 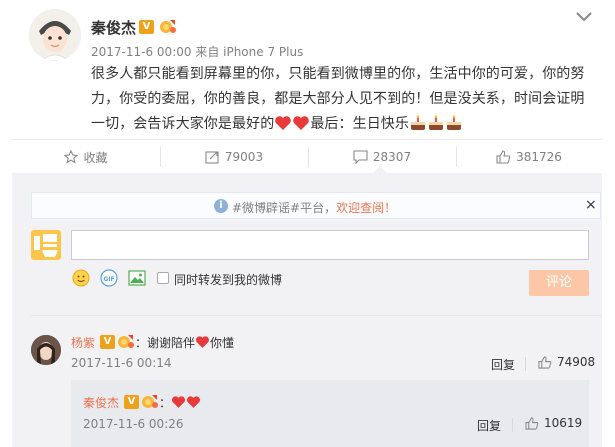 I want to click on author-avatar, so click(x=55, y=35).